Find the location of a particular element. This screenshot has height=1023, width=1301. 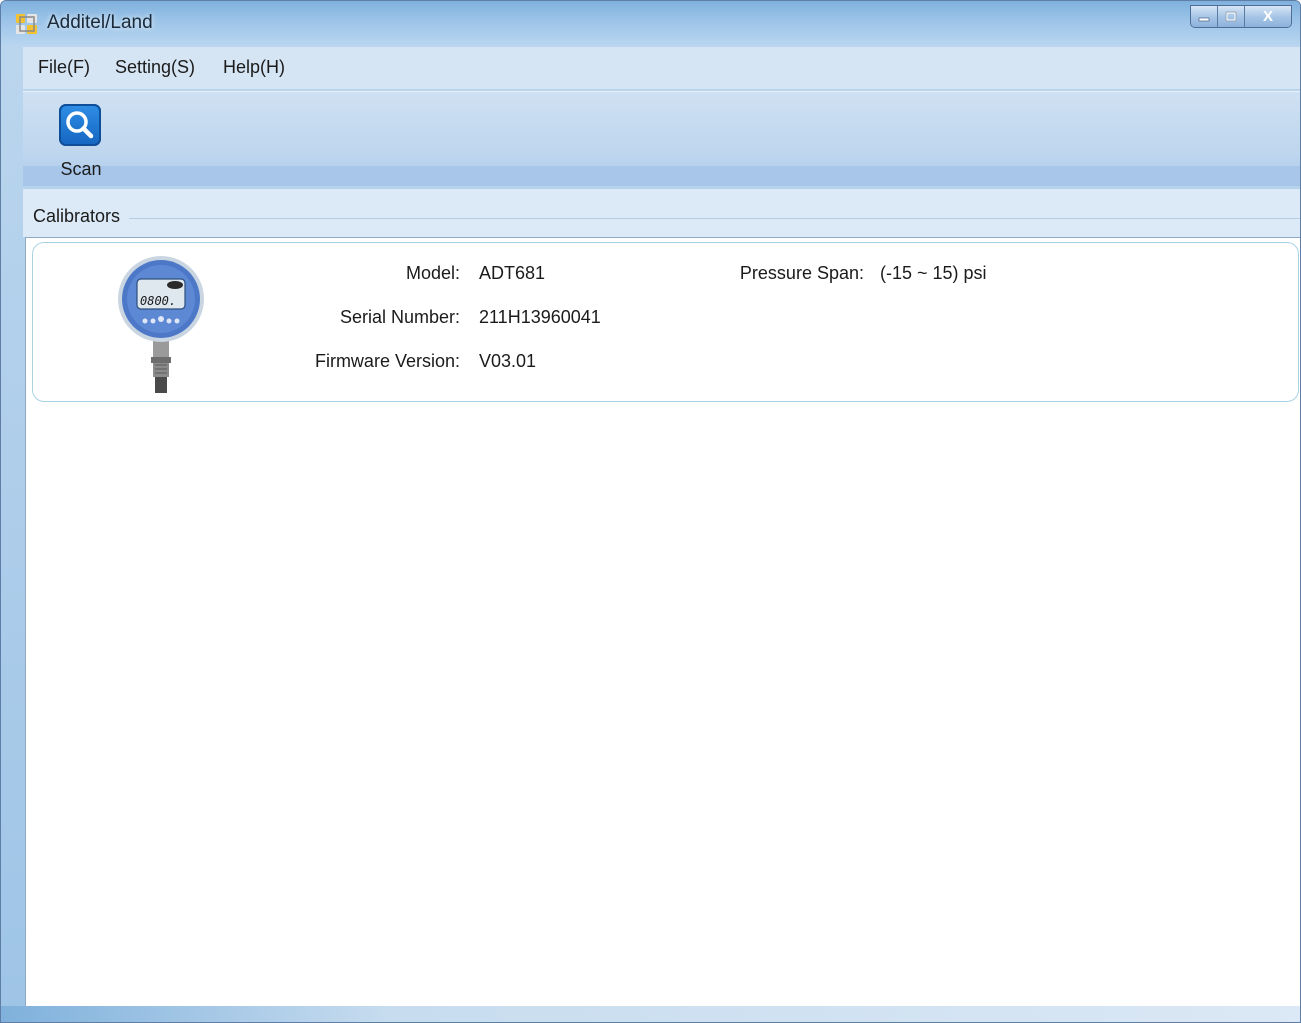

app-logo-icon is located at coordinates (27, 24).